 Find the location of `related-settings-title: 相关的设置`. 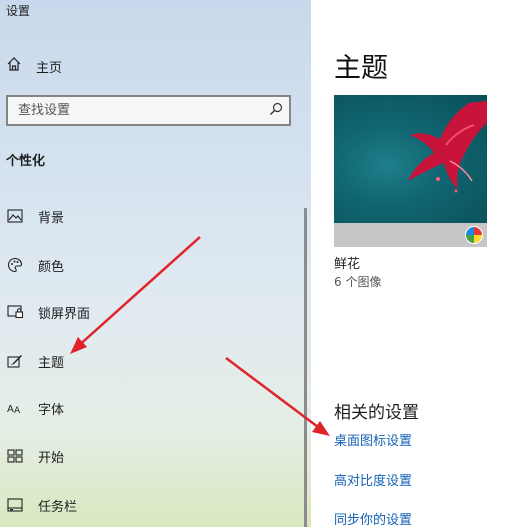

related-settings-title: 相关的设置 is located at coordinates (376, 413).